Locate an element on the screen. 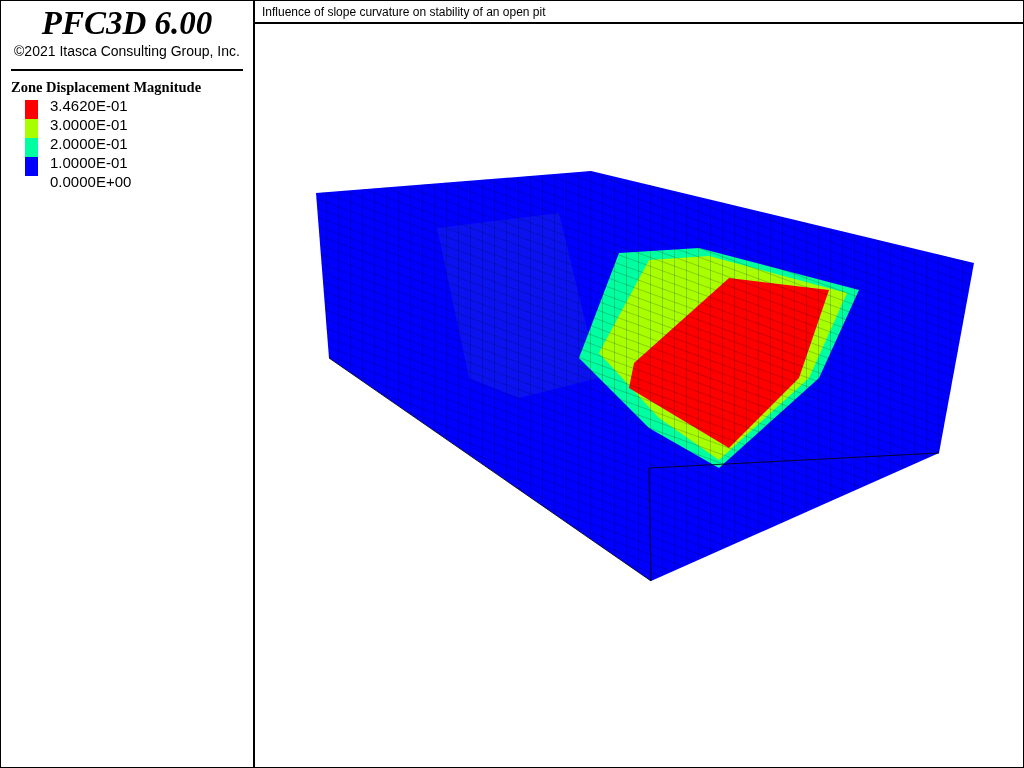 The image size is (1024, 768). legend-value: 2.0000E-01 is located at coordinates (89, 143).